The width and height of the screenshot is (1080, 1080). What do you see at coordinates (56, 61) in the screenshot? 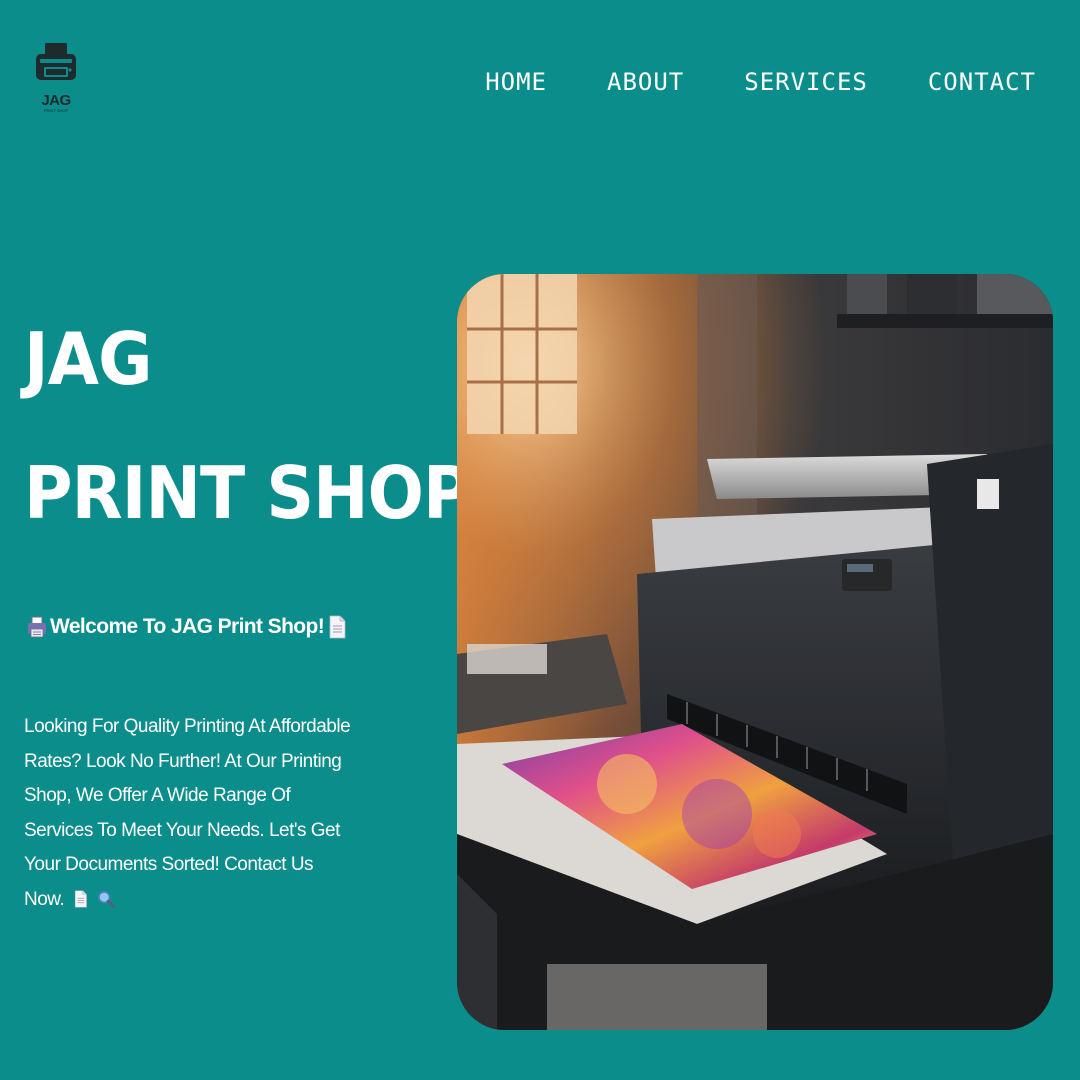
I see `printer-logo-icon` at bounding box center [56, 61].